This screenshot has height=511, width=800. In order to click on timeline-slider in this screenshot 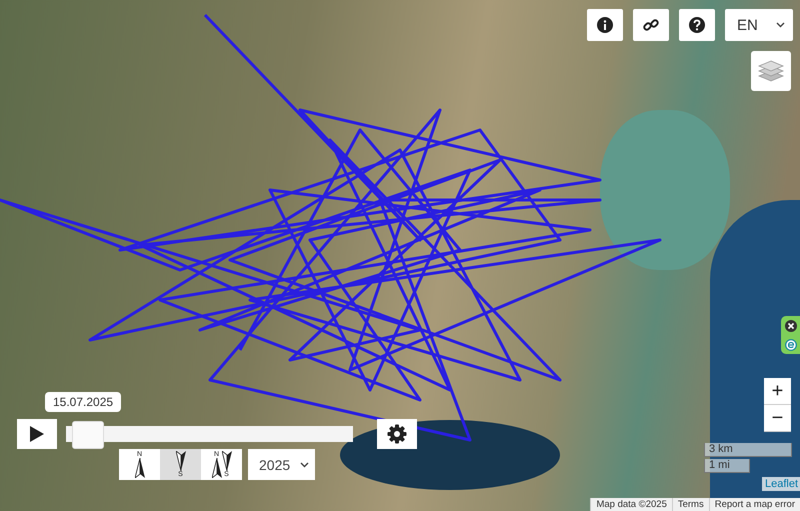, I will do `click(209, 434)`.